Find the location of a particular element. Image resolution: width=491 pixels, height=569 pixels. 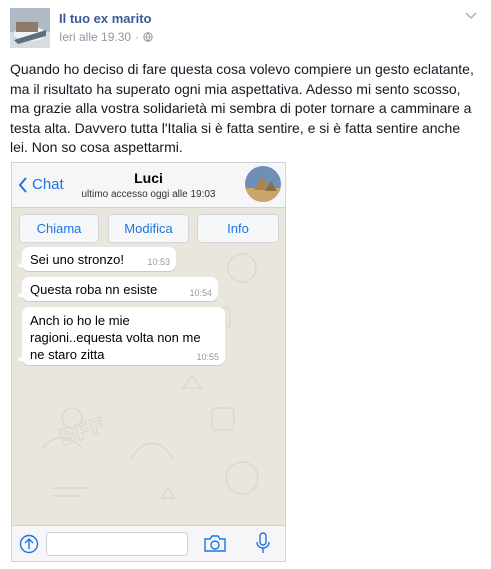

message-text: Sei uno stronzo! is located at coordinates (77, 259).